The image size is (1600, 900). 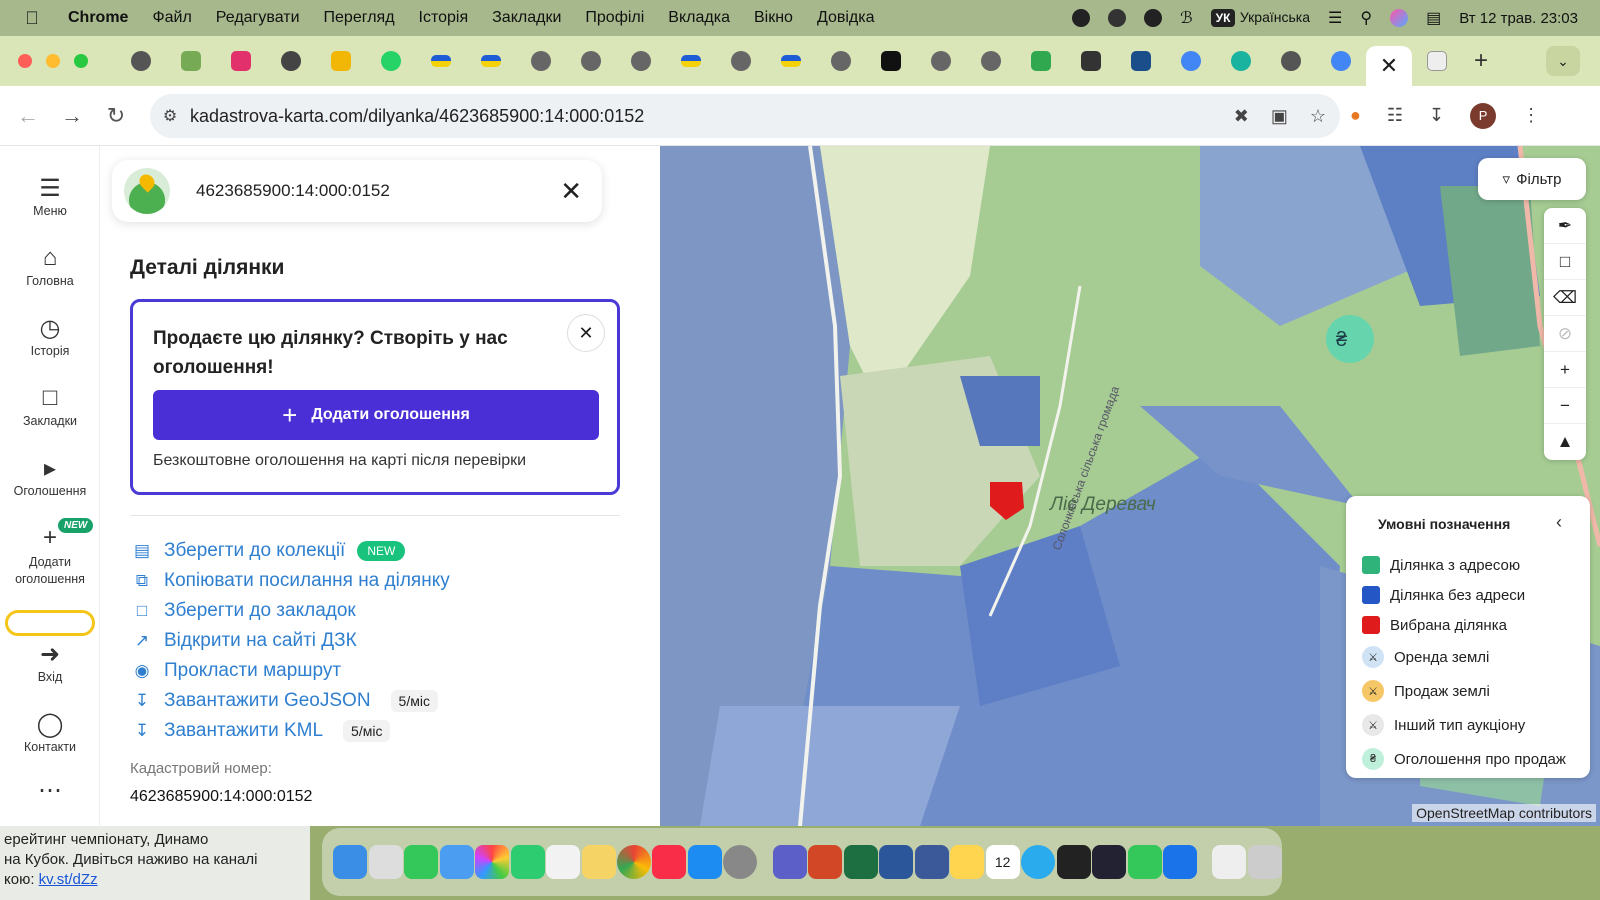 I want to click on input-language: УК Українська, so click(x=1260, y=18).